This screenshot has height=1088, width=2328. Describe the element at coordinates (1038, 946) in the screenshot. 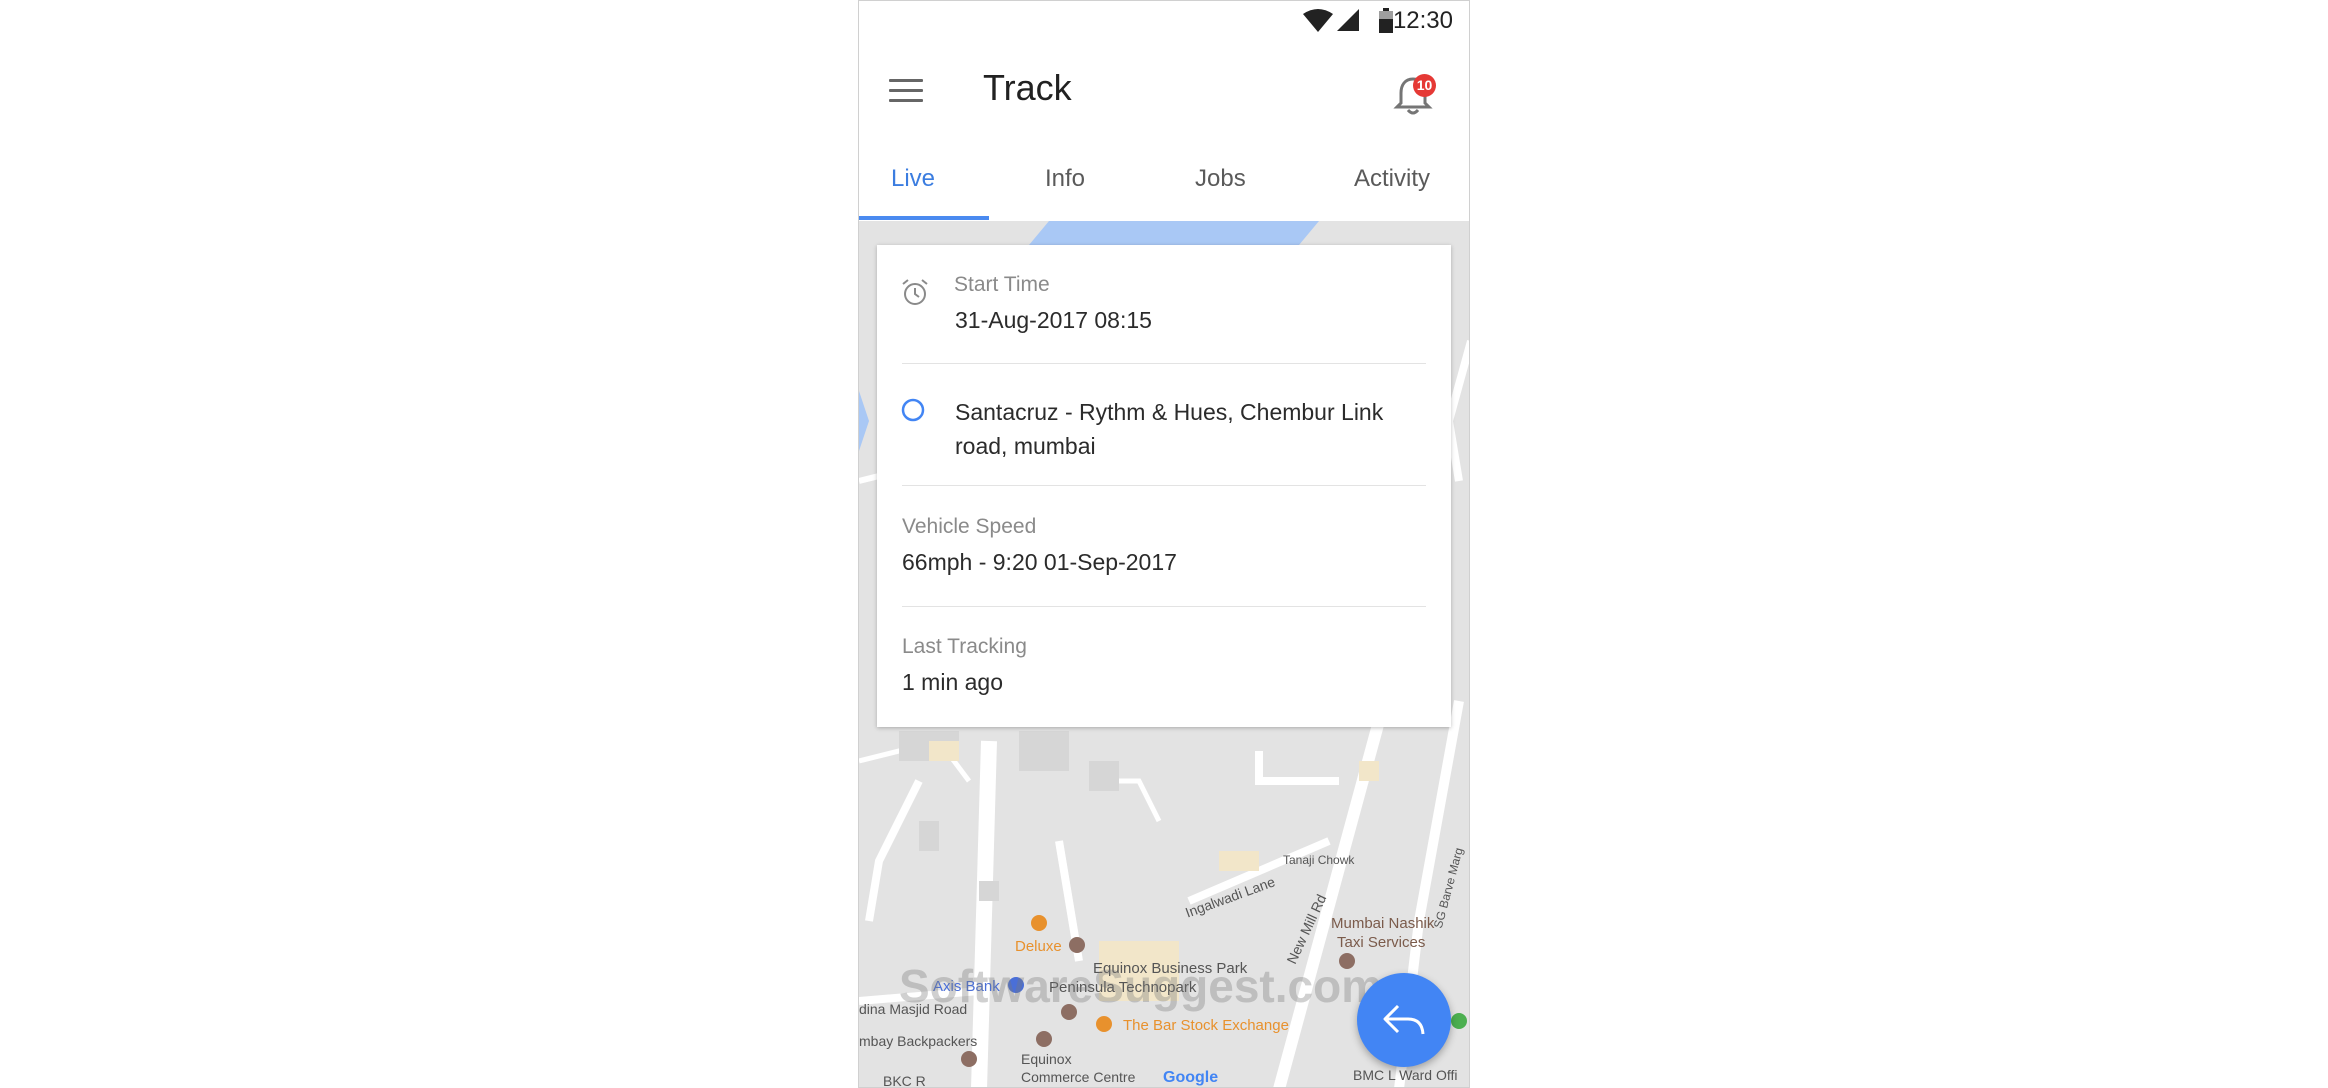

I see `map-label-deluxe: Deluxe` at that location.